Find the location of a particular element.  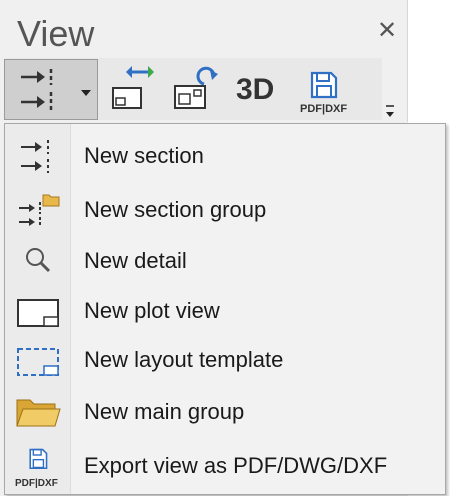

plot-view-icon is located at coordinates (38, 313).